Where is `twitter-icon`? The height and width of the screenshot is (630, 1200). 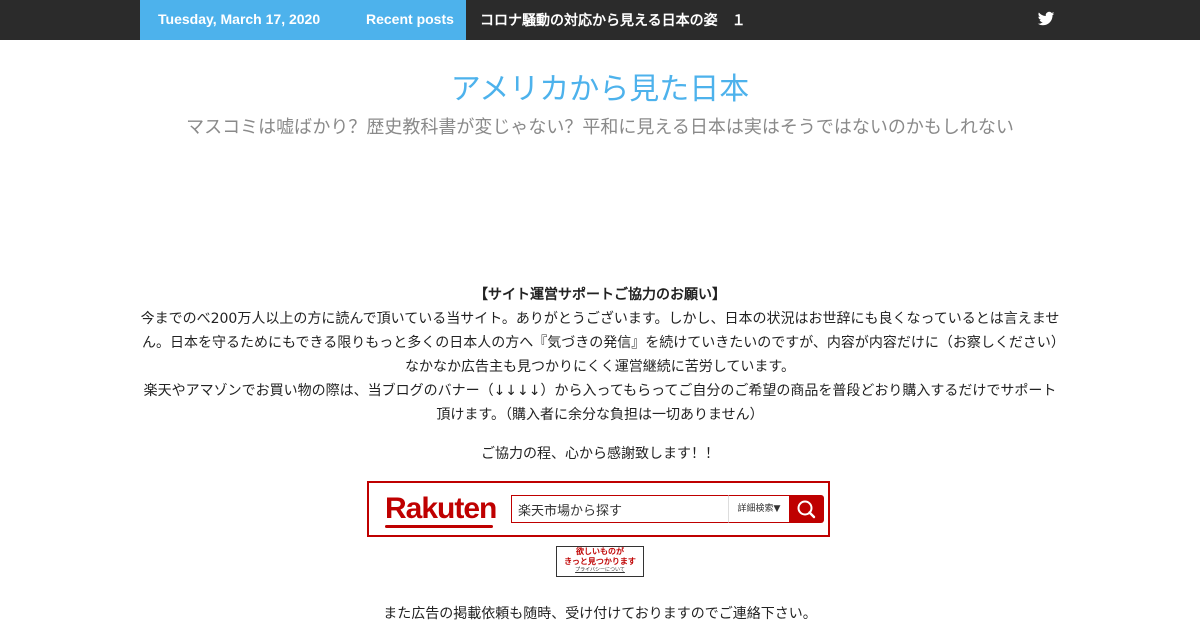 twitter-icon is located at coordinates (1046, 19).